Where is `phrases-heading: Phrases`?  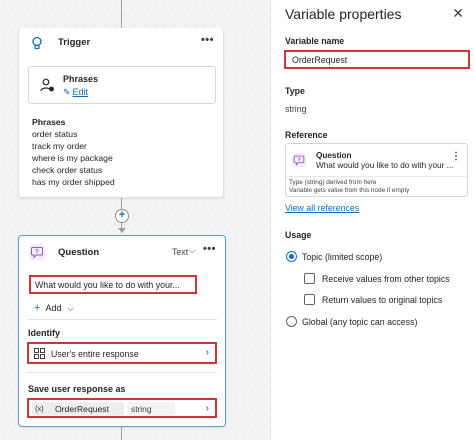 phrases-heading: Phrases is located at coordinates (49, 122).